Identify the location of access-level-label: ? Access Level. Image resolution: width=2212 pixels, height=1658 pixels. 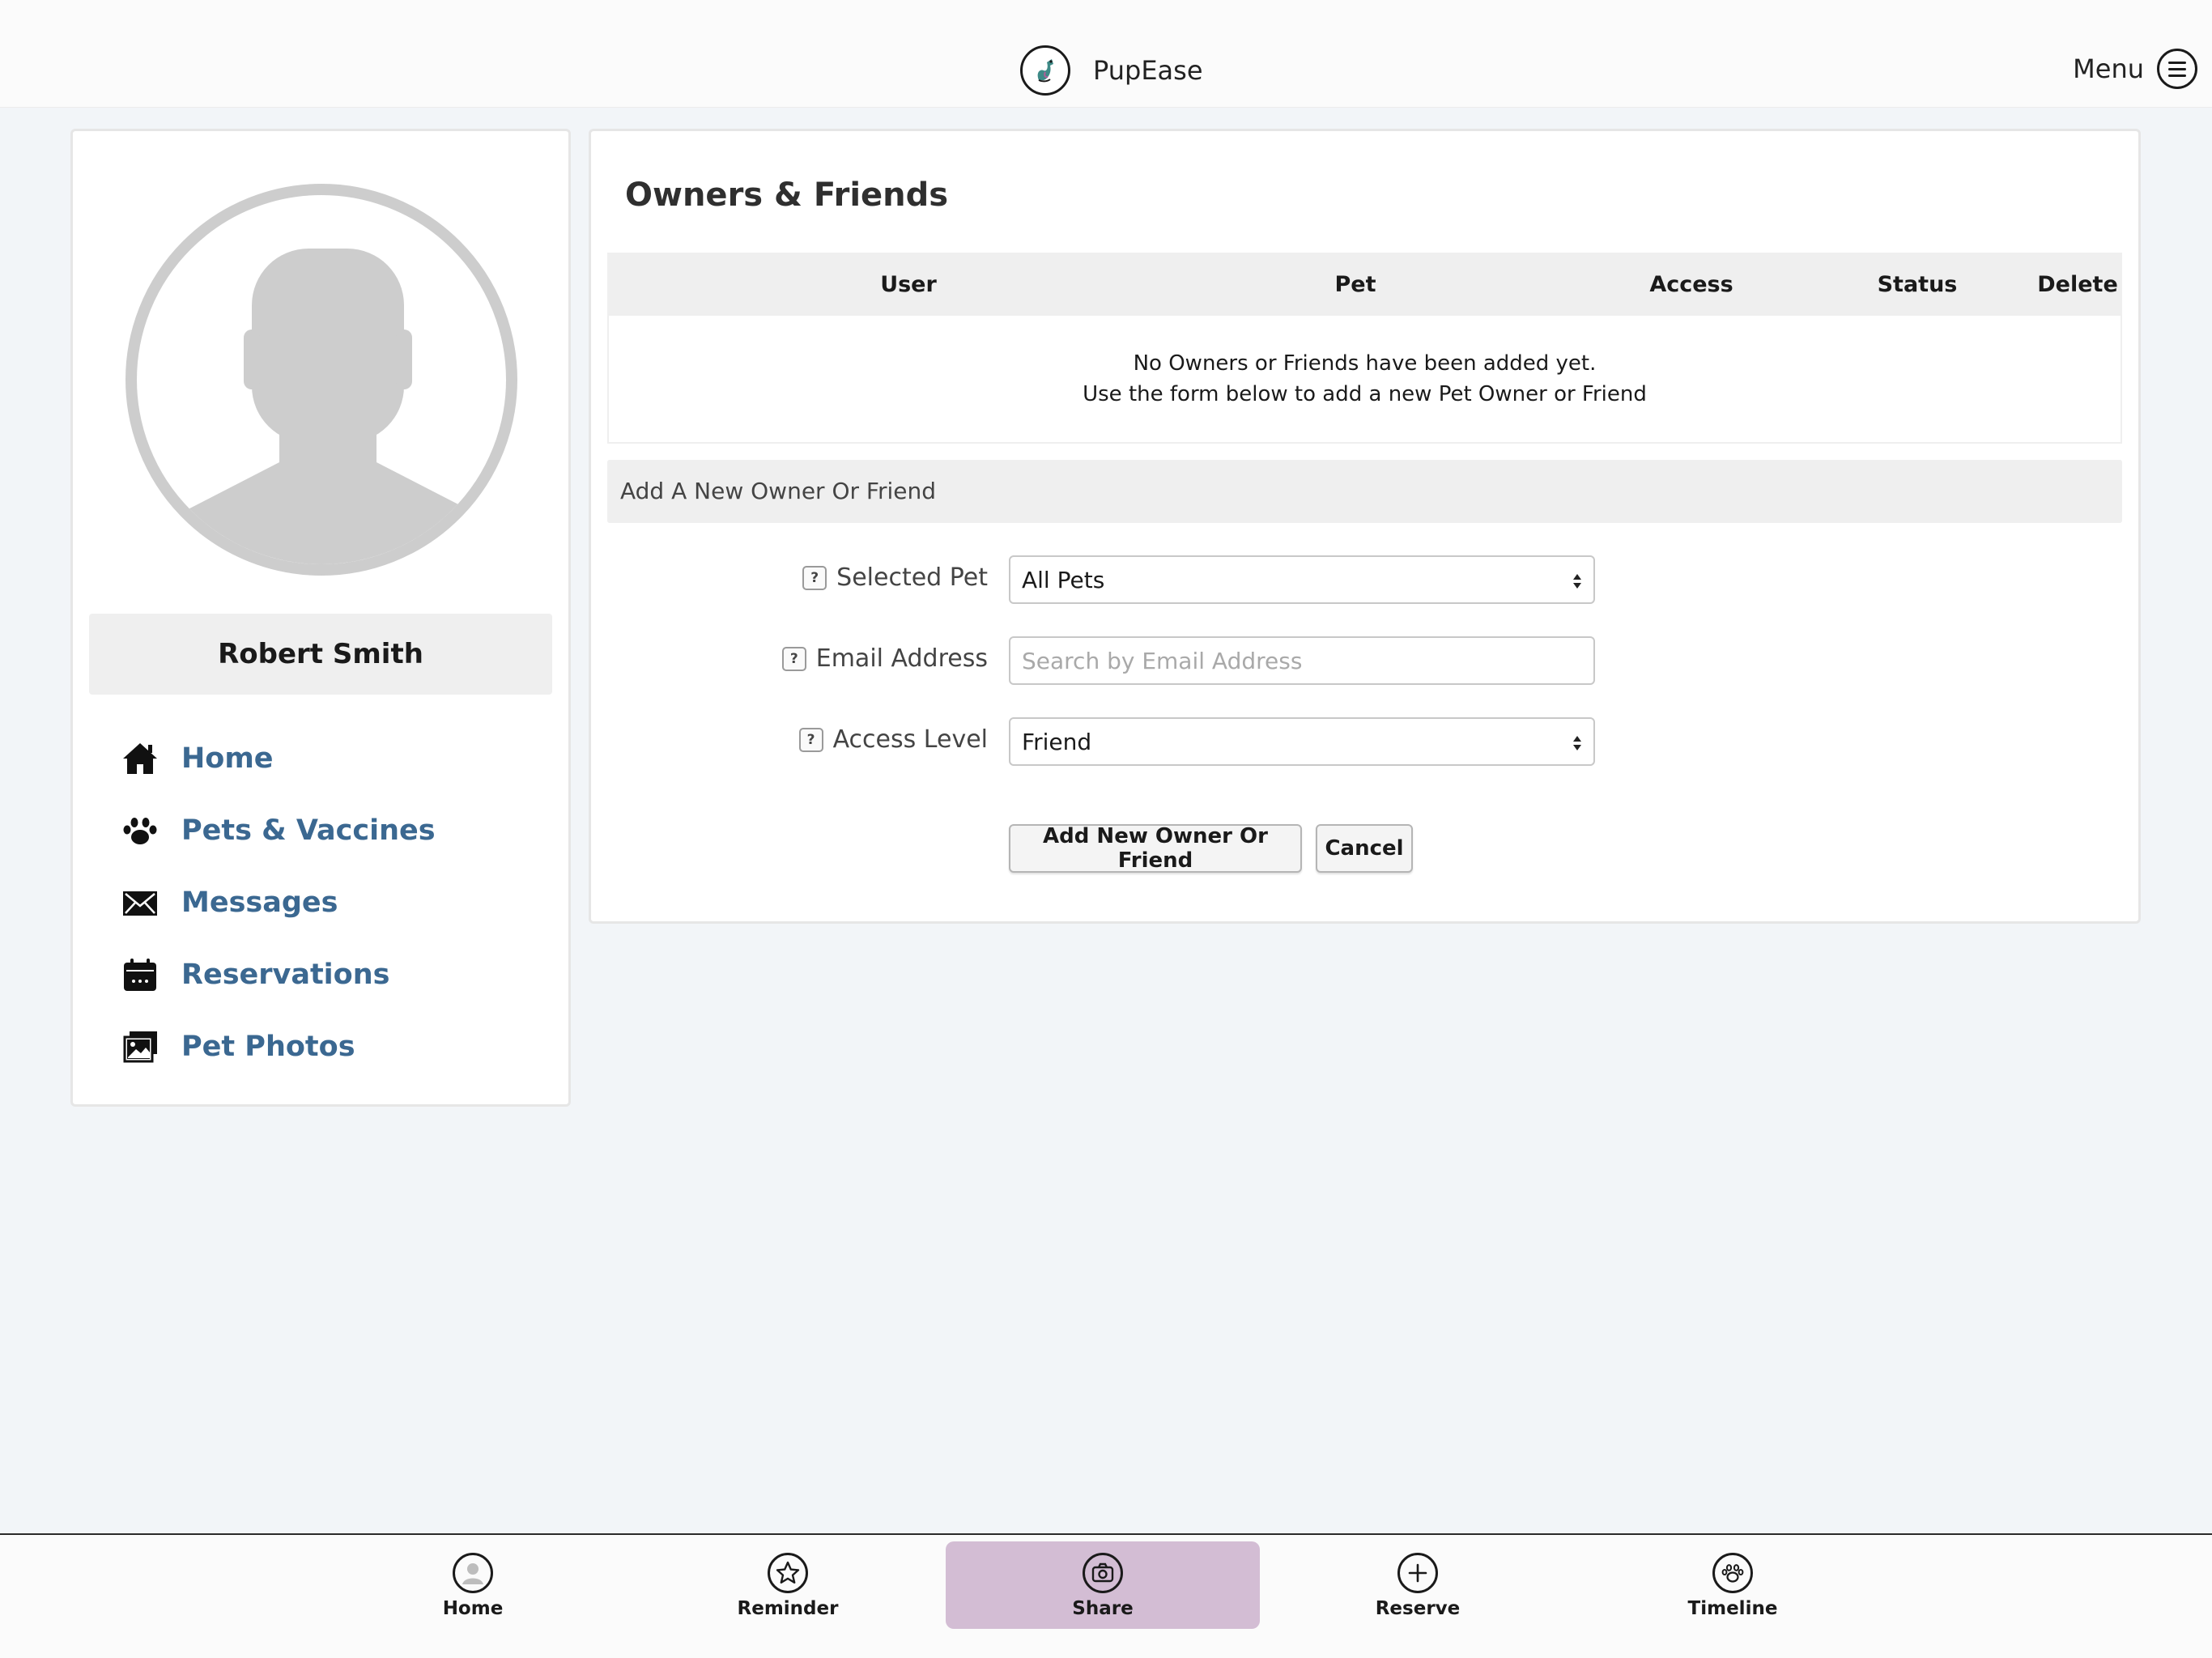
(893, 739).